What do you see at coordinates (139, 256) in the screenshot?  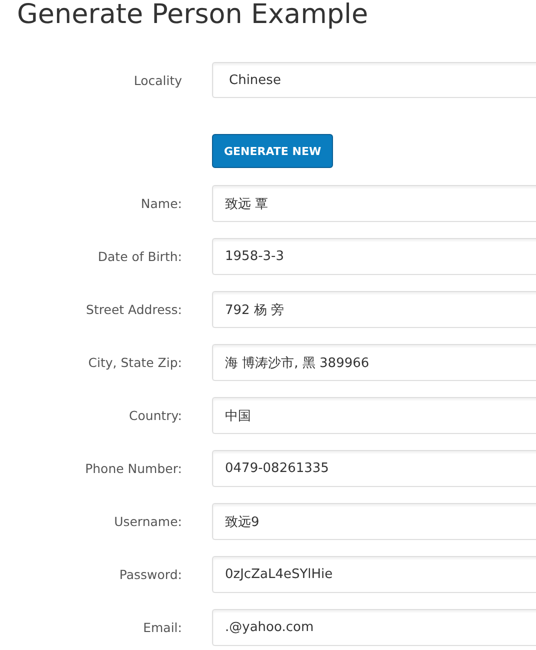 I see `field-label: Date of Birth:` at bounding box center [139, 256].